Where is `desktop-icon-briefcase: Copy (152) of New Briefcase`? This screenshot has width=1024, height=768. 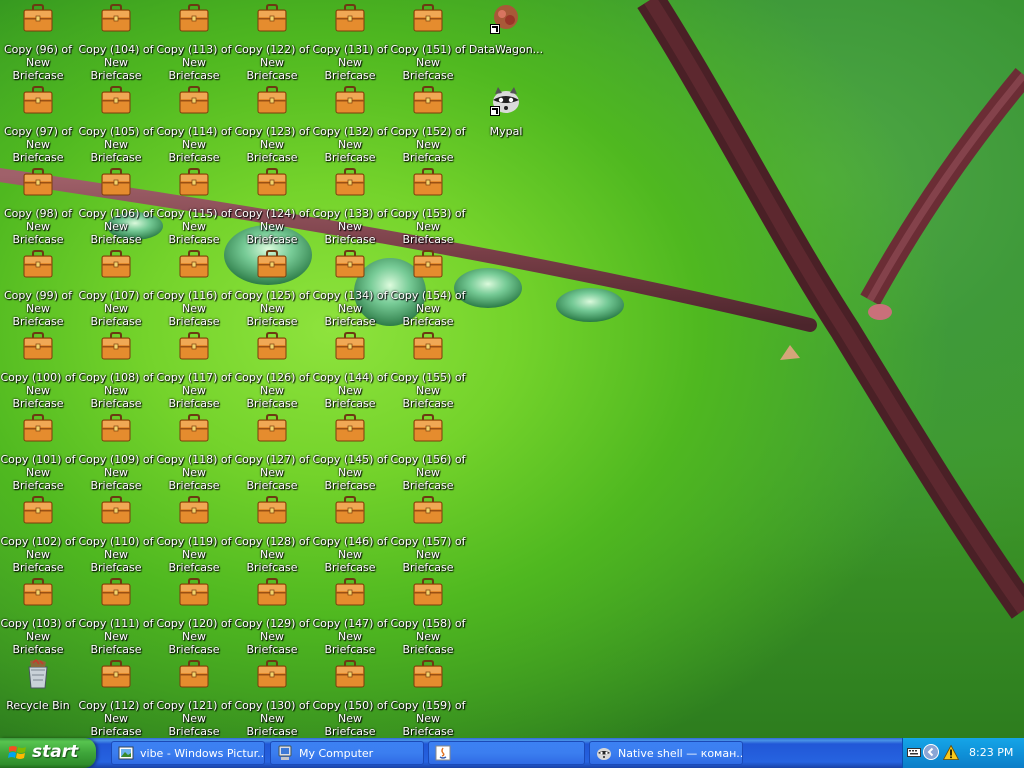 desktop-icon-briefcase: Copy (152) of New Briefcase is located at coordinates (428, 124).